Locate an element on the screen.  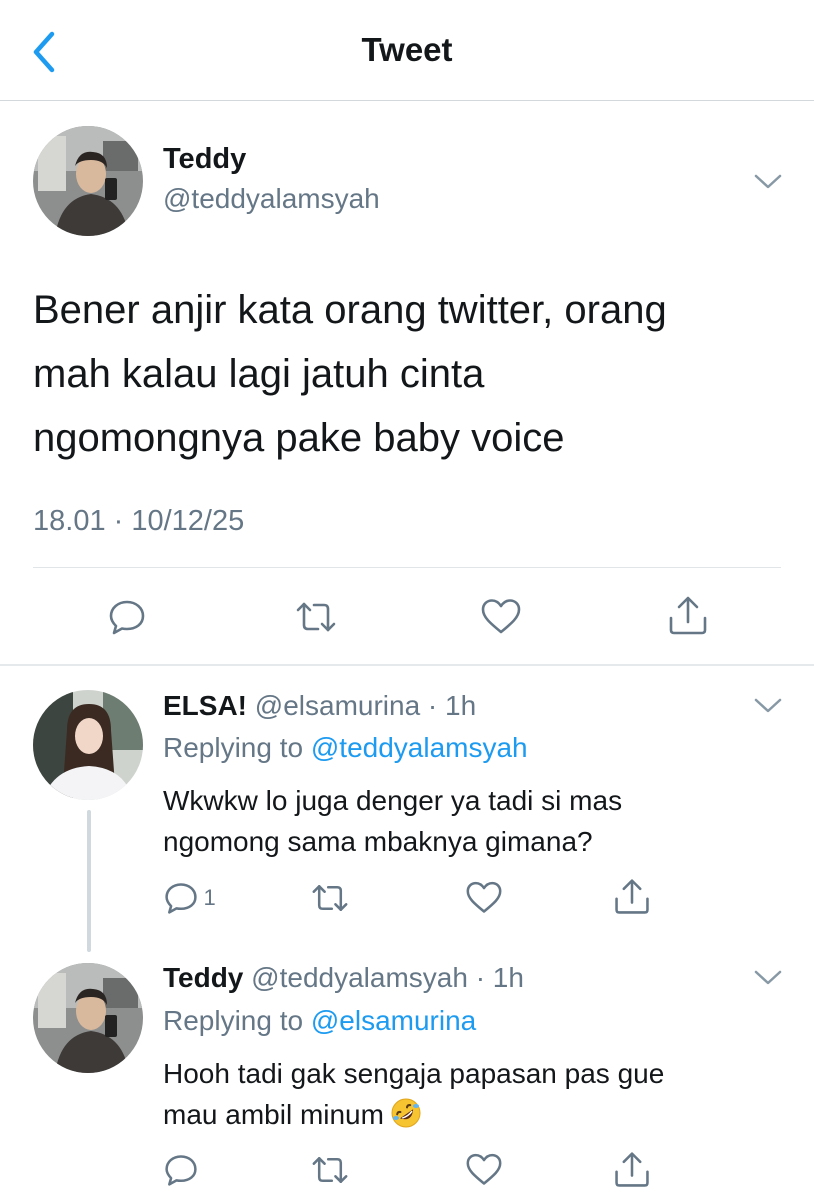
reply-text-line: ngomong sama mbaknya gimana? is located at coordinates (378, 841).